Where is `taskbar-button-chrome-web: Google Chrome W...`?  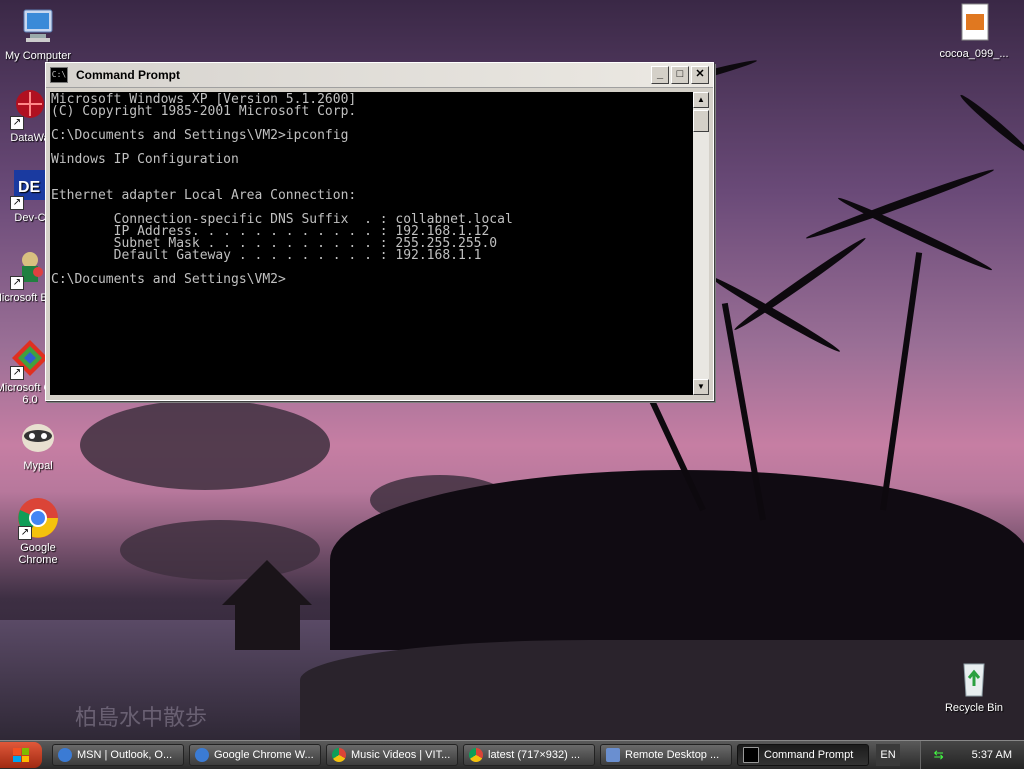
taskbar-button-chrome-web: Google Chrome W... is located at coordinates (255, 755).